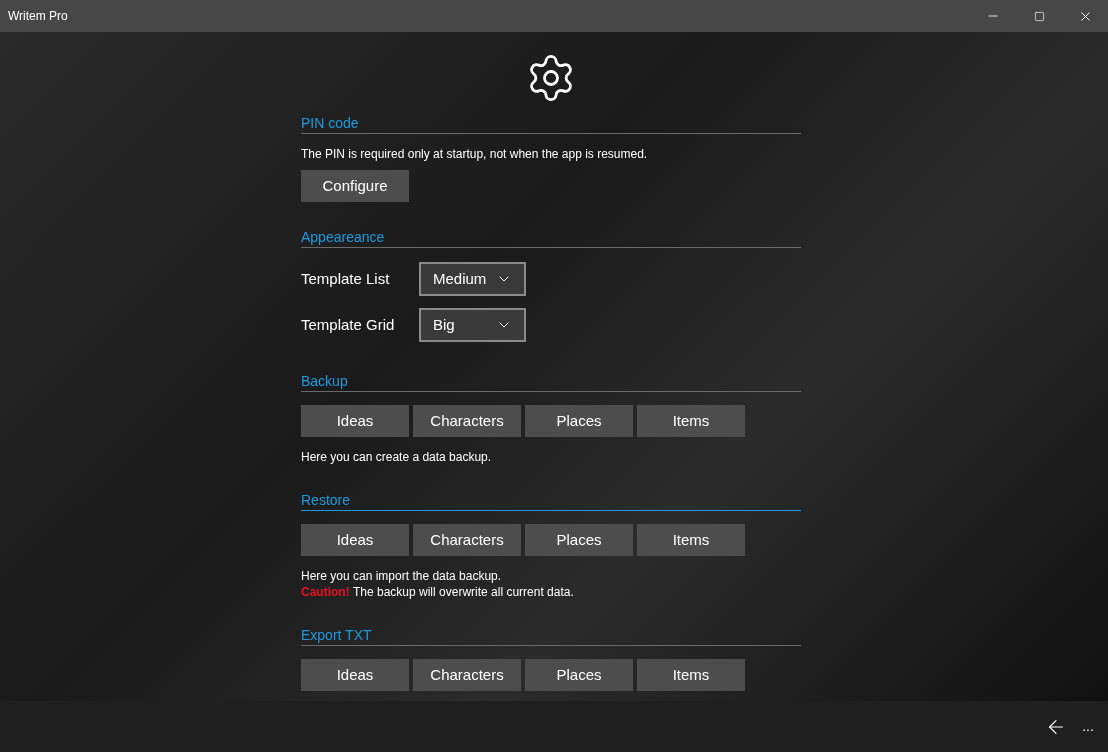  What do you see at coordinates (336, 635) in the screenshot?
I see `section-heading: Export TXT` at bounding box center [336, 635].